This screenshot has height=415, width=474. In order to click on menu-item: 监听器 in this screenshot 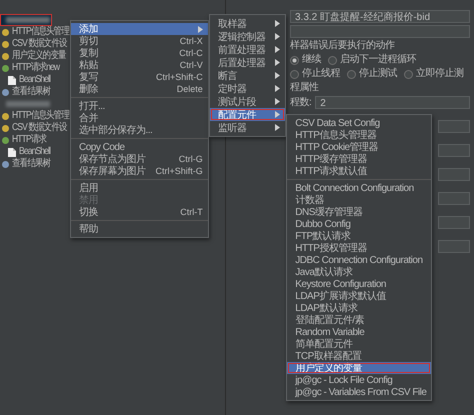, I will do `click(248, 127)`.